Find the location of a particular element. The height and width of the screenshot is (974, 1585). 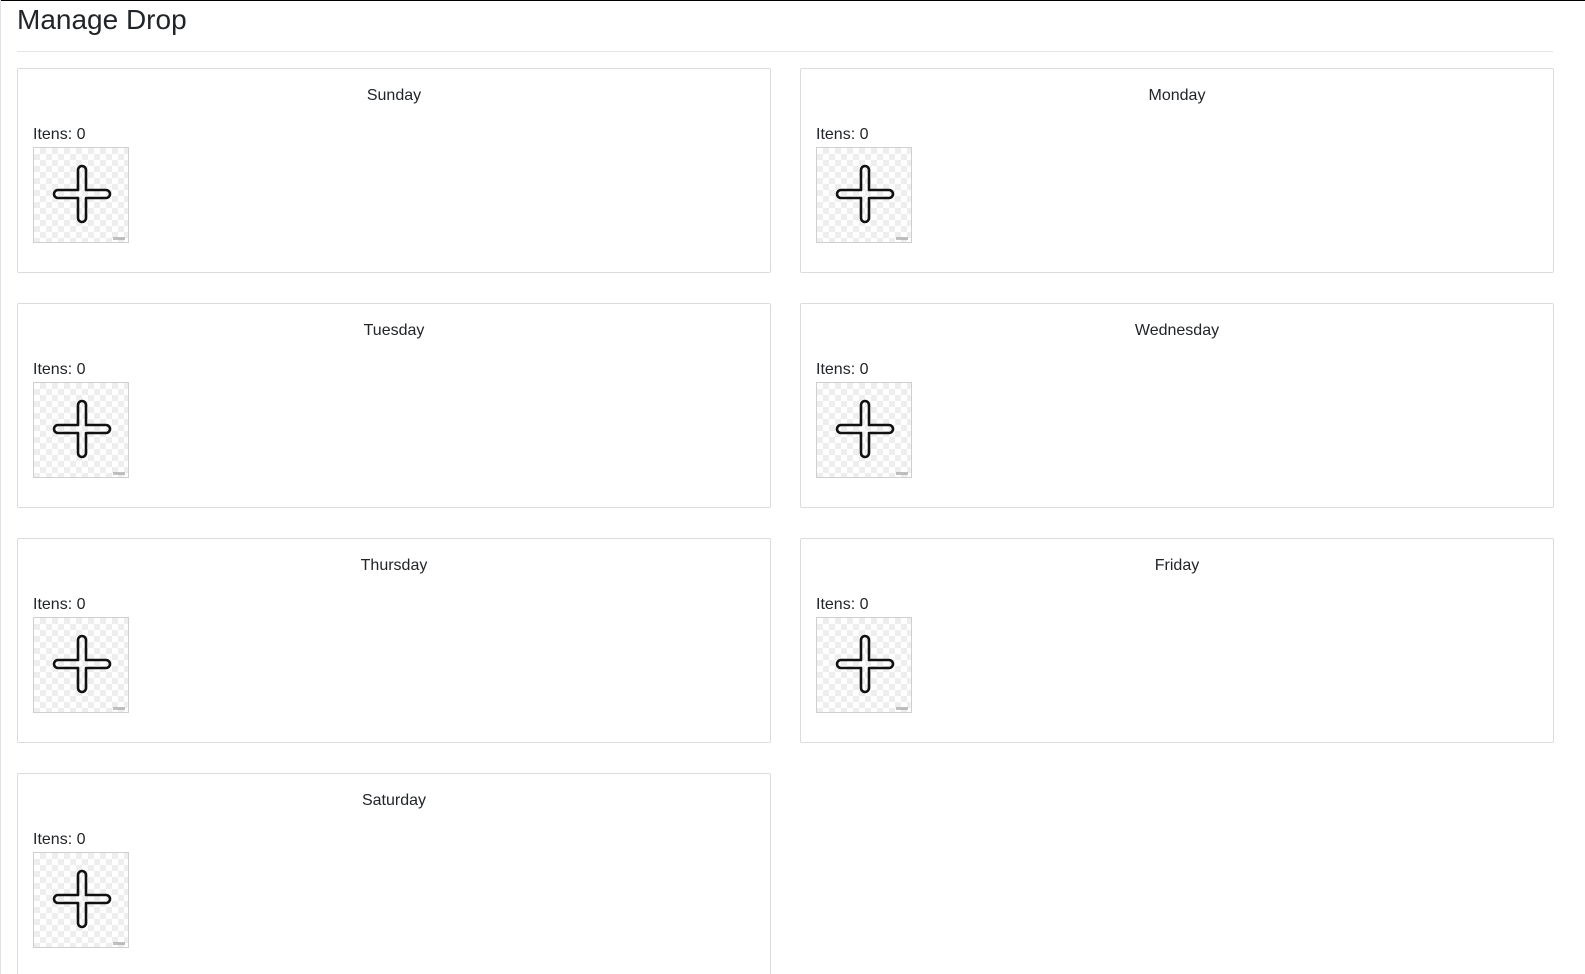

day-card-wednesday: Wednesday Itens: 0 is located at coordinates (1177, 405).